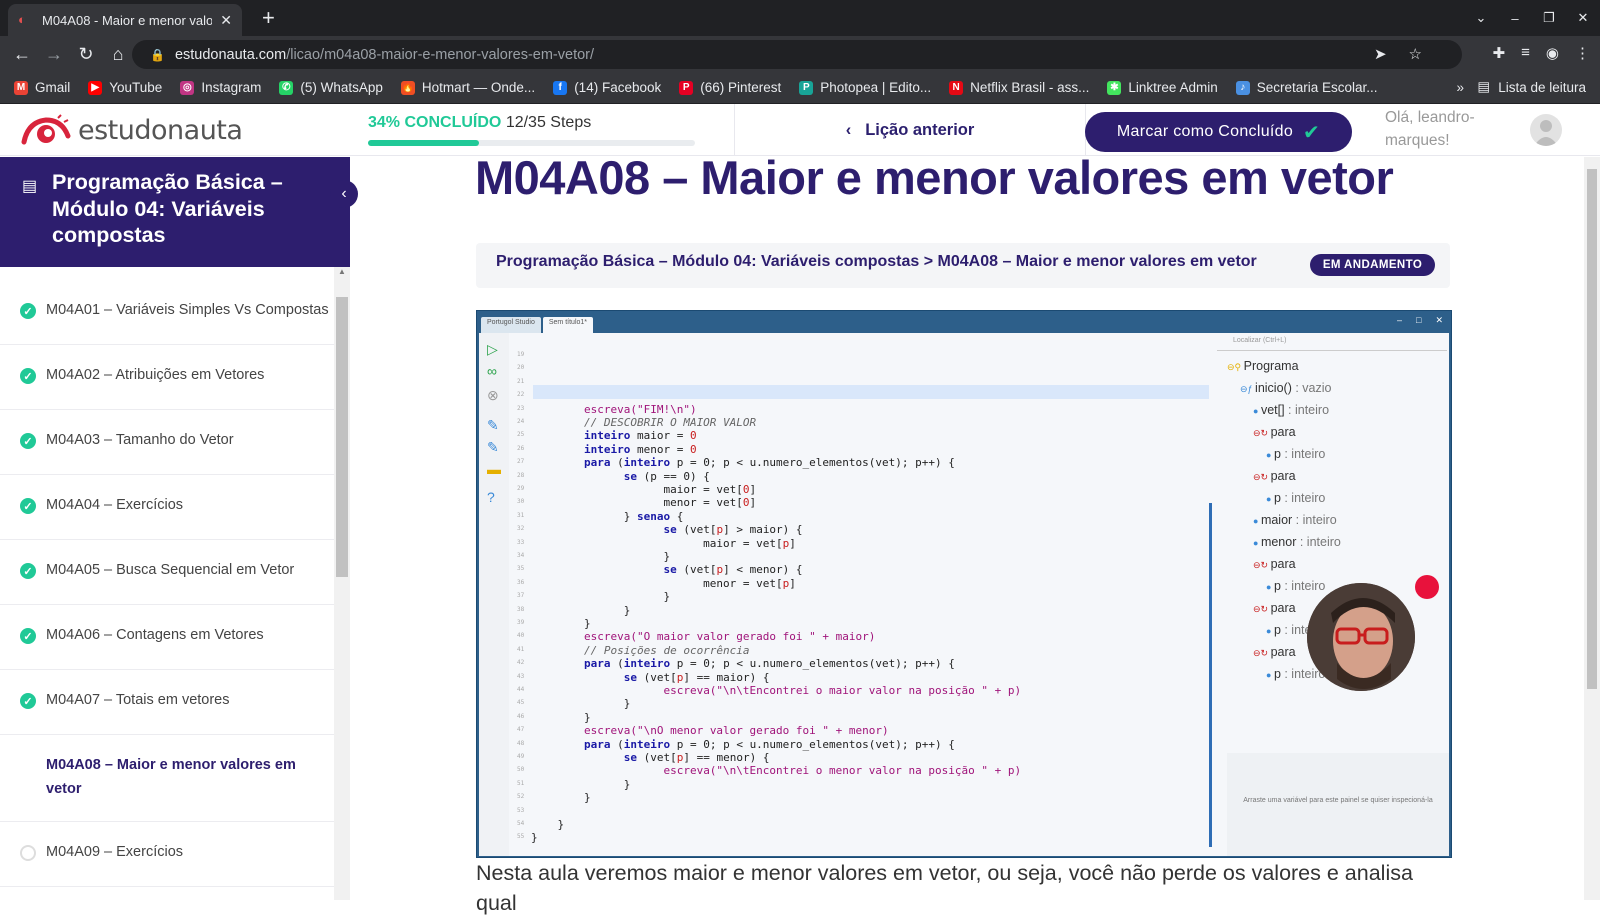 The width and height of the screenshot is (1600, 918). I want to click on code-line: se (p == 0) {, so click(666, 476).